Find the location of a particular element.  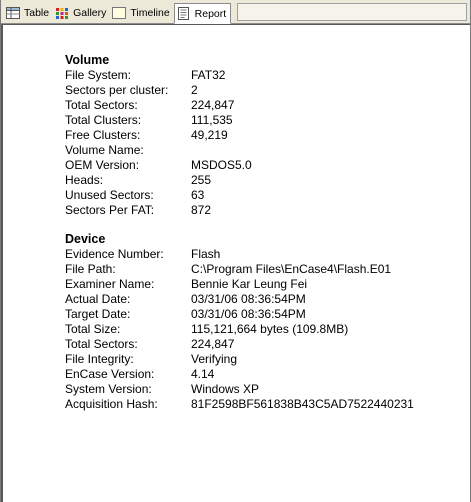

device-field-value: C:\Program Files\EnCase4\Flash.E01 is located at coordinates (291, 269).